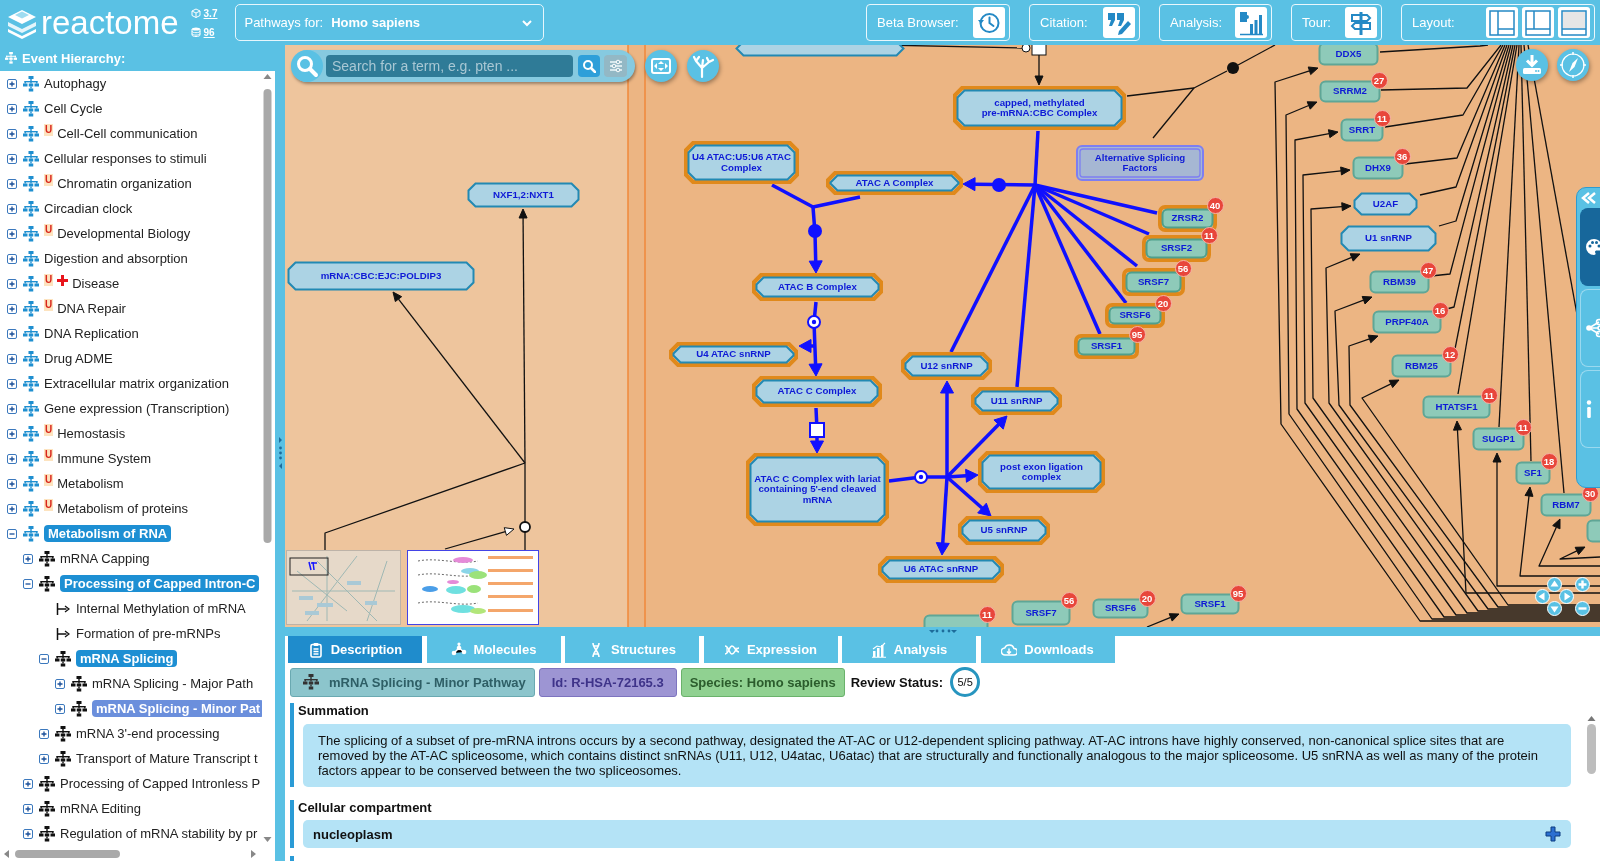 The width and height of the screenshot is (1600, 861). What do you see at coordinates (160, 583) in the screenshot?
I see `tree-item: Processing of Capped Intron-C` at bounding box center [160, 583].